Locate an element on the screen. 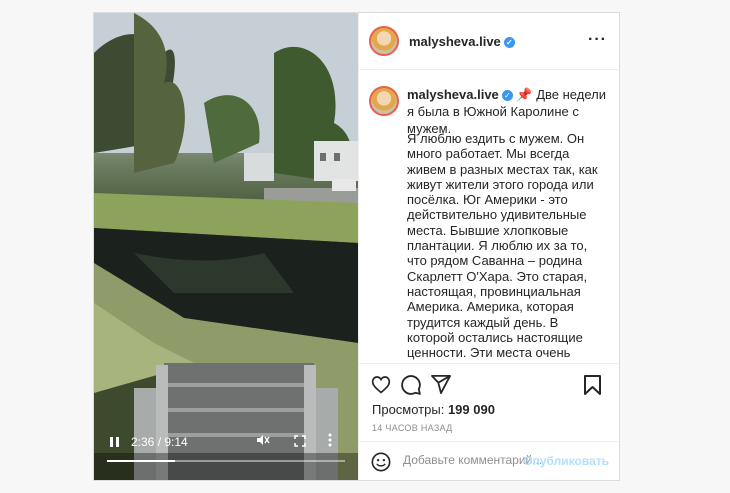  pause-icon is located at coordinates (115, 442).